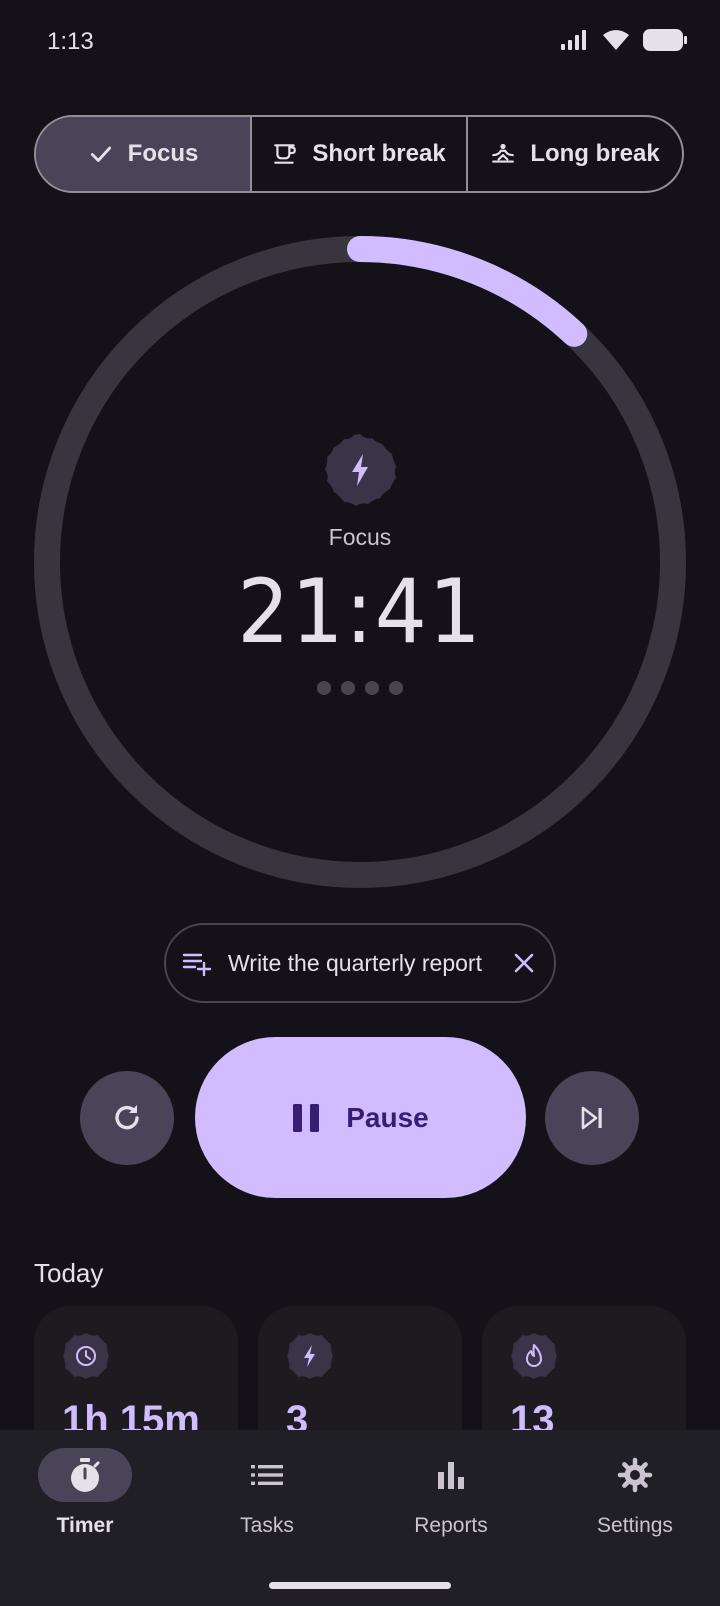 Image resolution: width=720 pixels, height=1606 pixels. I want to click on nav-label: Timer, so click(85, 1525).